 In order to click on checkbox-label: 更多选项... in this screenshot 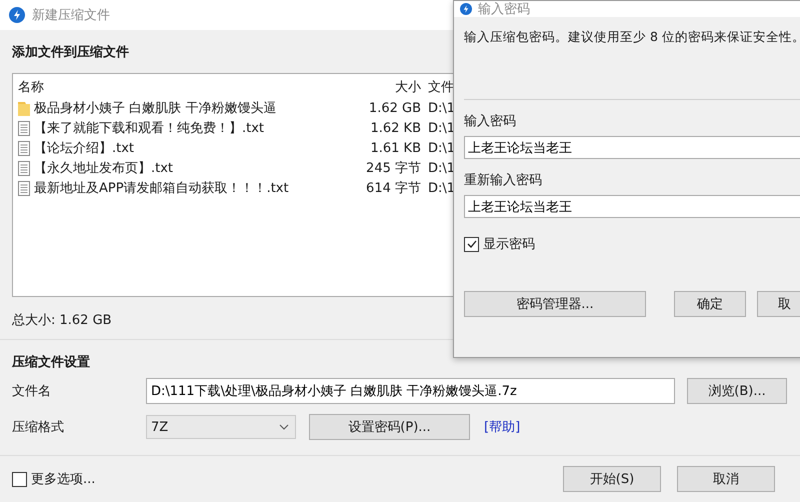, I will do `click(63, 479)`.